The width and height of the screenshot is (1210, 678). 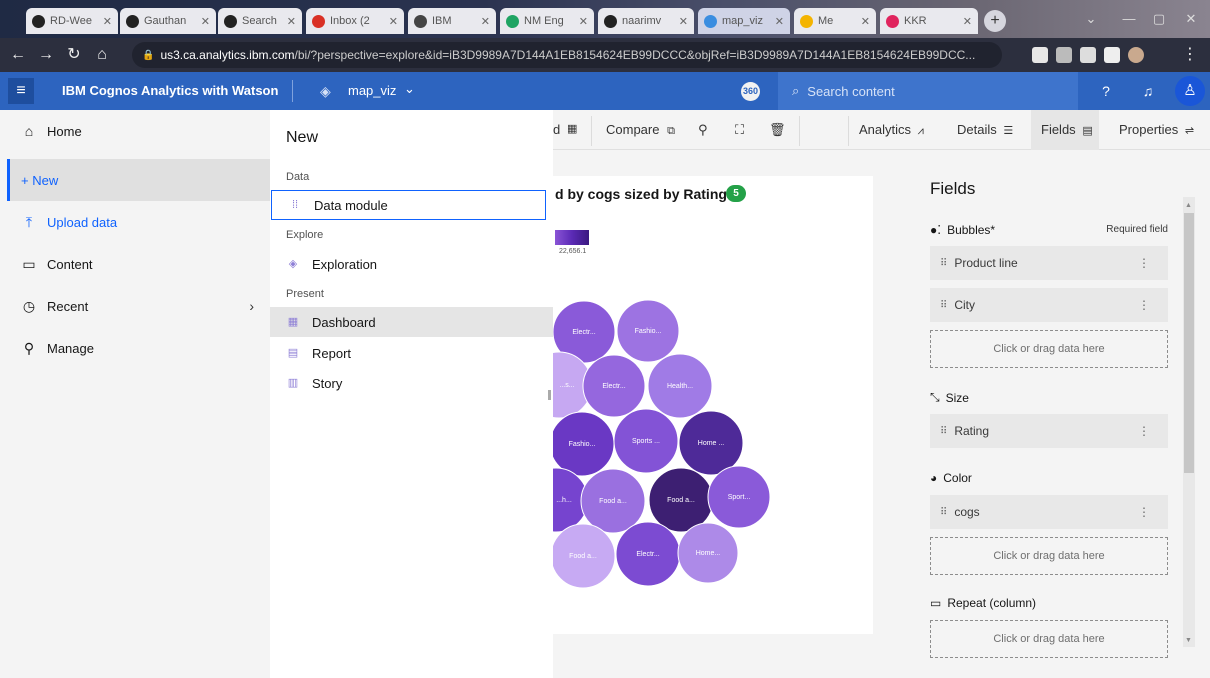 I want to click on nav-upload-data: ⤒ Upload data, so click(x=138, y=222).